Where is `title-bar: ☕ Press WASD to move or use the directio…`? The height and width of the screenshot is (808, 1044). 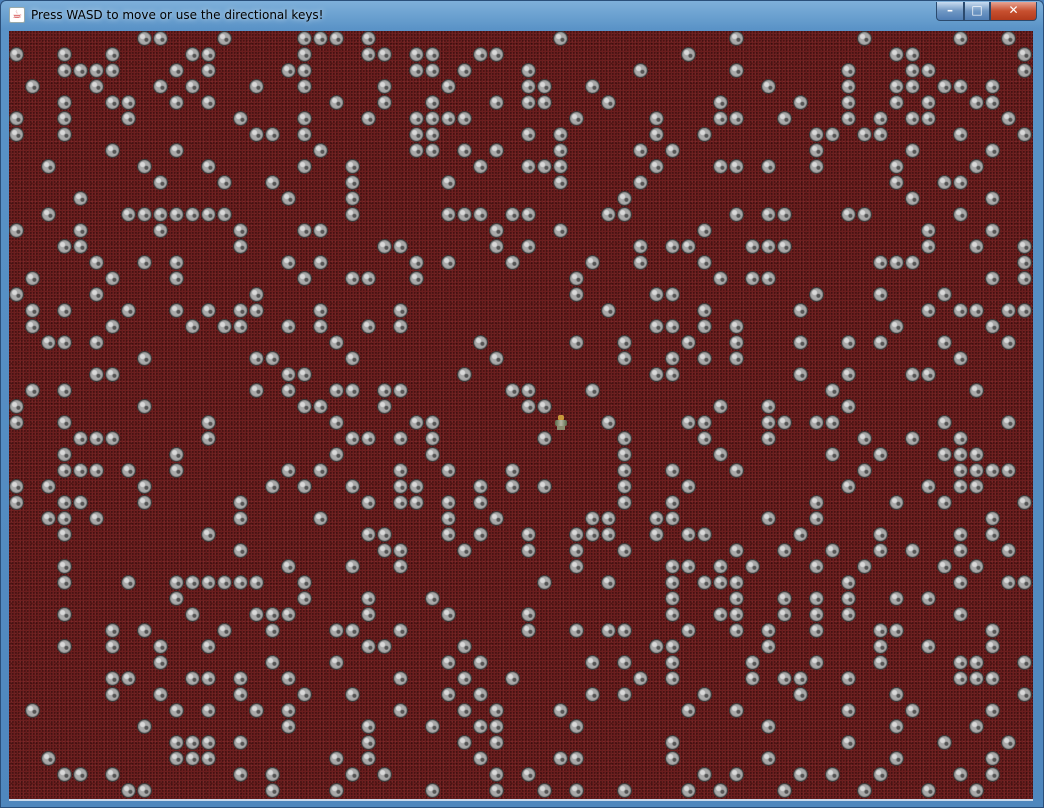
title-bar: ☕ Press WASD to move or use the directio… is located at coordinates (522, 15).